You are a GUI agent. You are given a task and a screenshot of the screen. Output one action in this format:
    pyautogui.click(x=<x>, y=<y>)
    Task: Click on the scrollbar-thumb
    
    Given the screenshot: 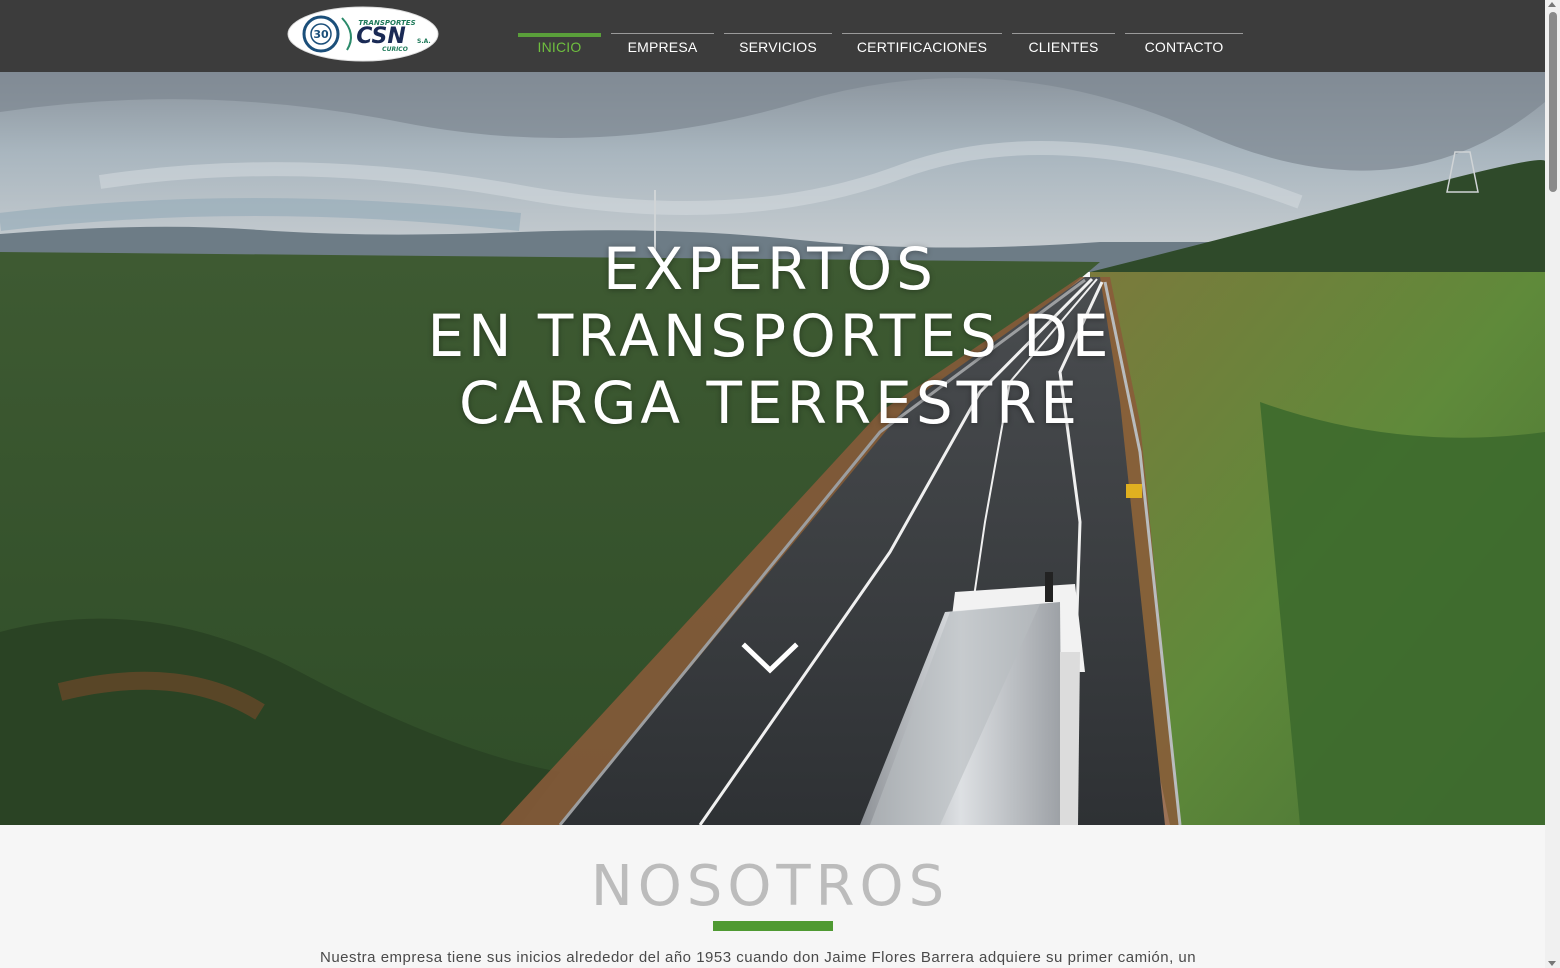 What is the action you would take?
    pyautogui.click(x=1553, y=102)
    